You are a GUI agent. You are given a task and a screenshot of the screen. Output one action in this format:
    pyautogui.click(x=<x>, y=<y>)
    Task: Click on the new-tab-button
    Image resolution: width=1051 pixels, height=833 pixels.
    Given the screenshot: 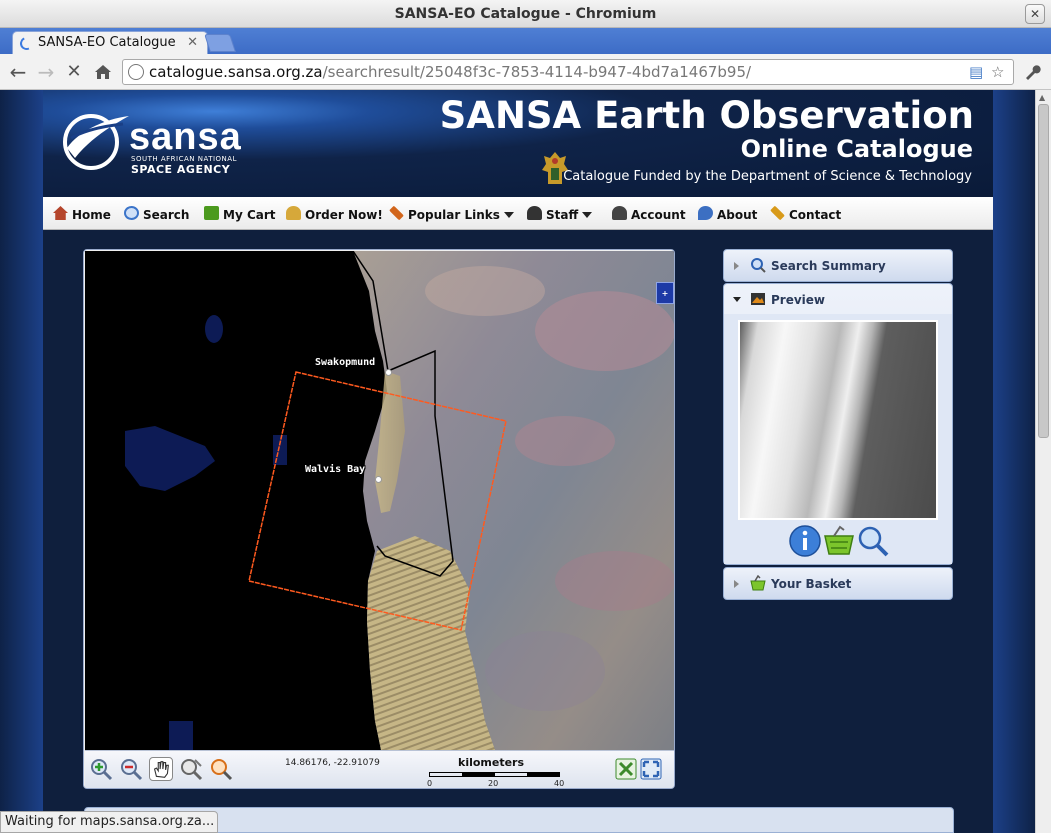 What is the action you would take?
    pyautogui.click(x=220, y=43)
    